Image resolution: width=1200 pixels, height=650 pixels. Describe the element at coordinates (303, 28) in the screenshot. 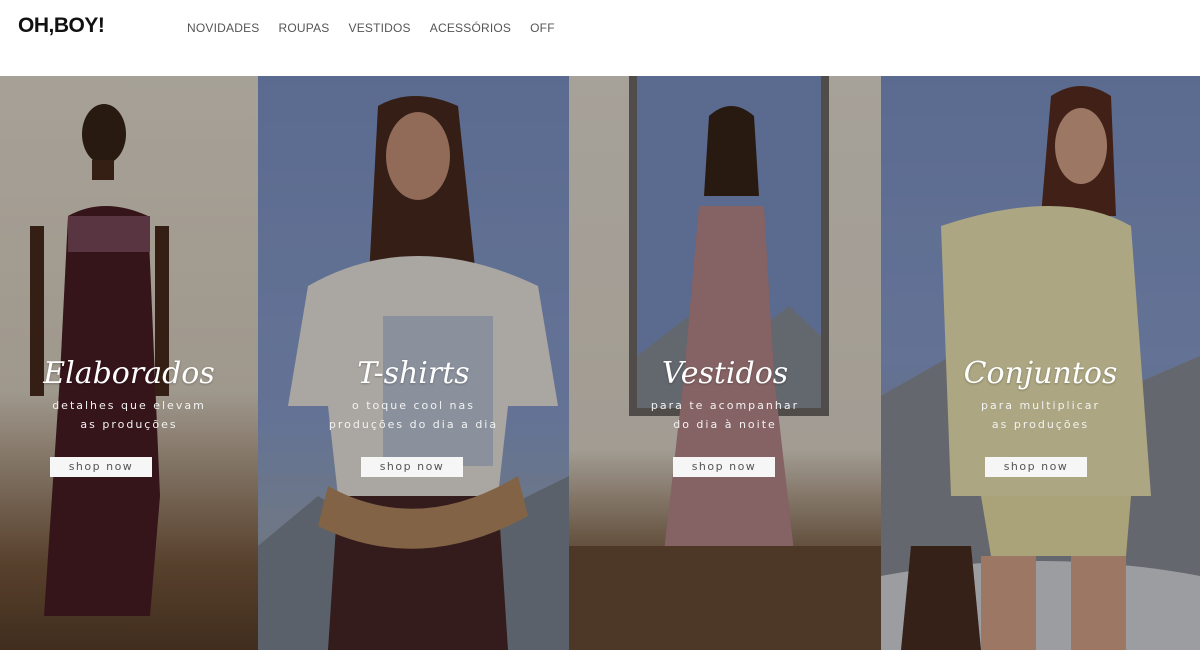

I see `nav-roupas: ROUPAS` at that location.